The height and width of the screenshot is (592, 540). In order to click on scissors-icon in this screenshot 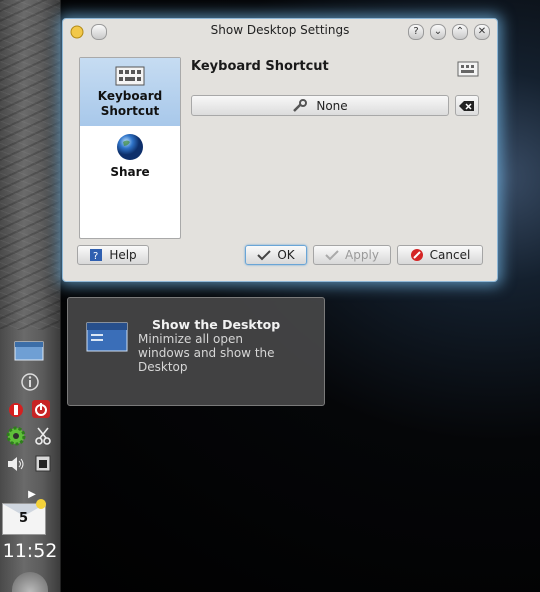, I will do `click(43, 436)`.